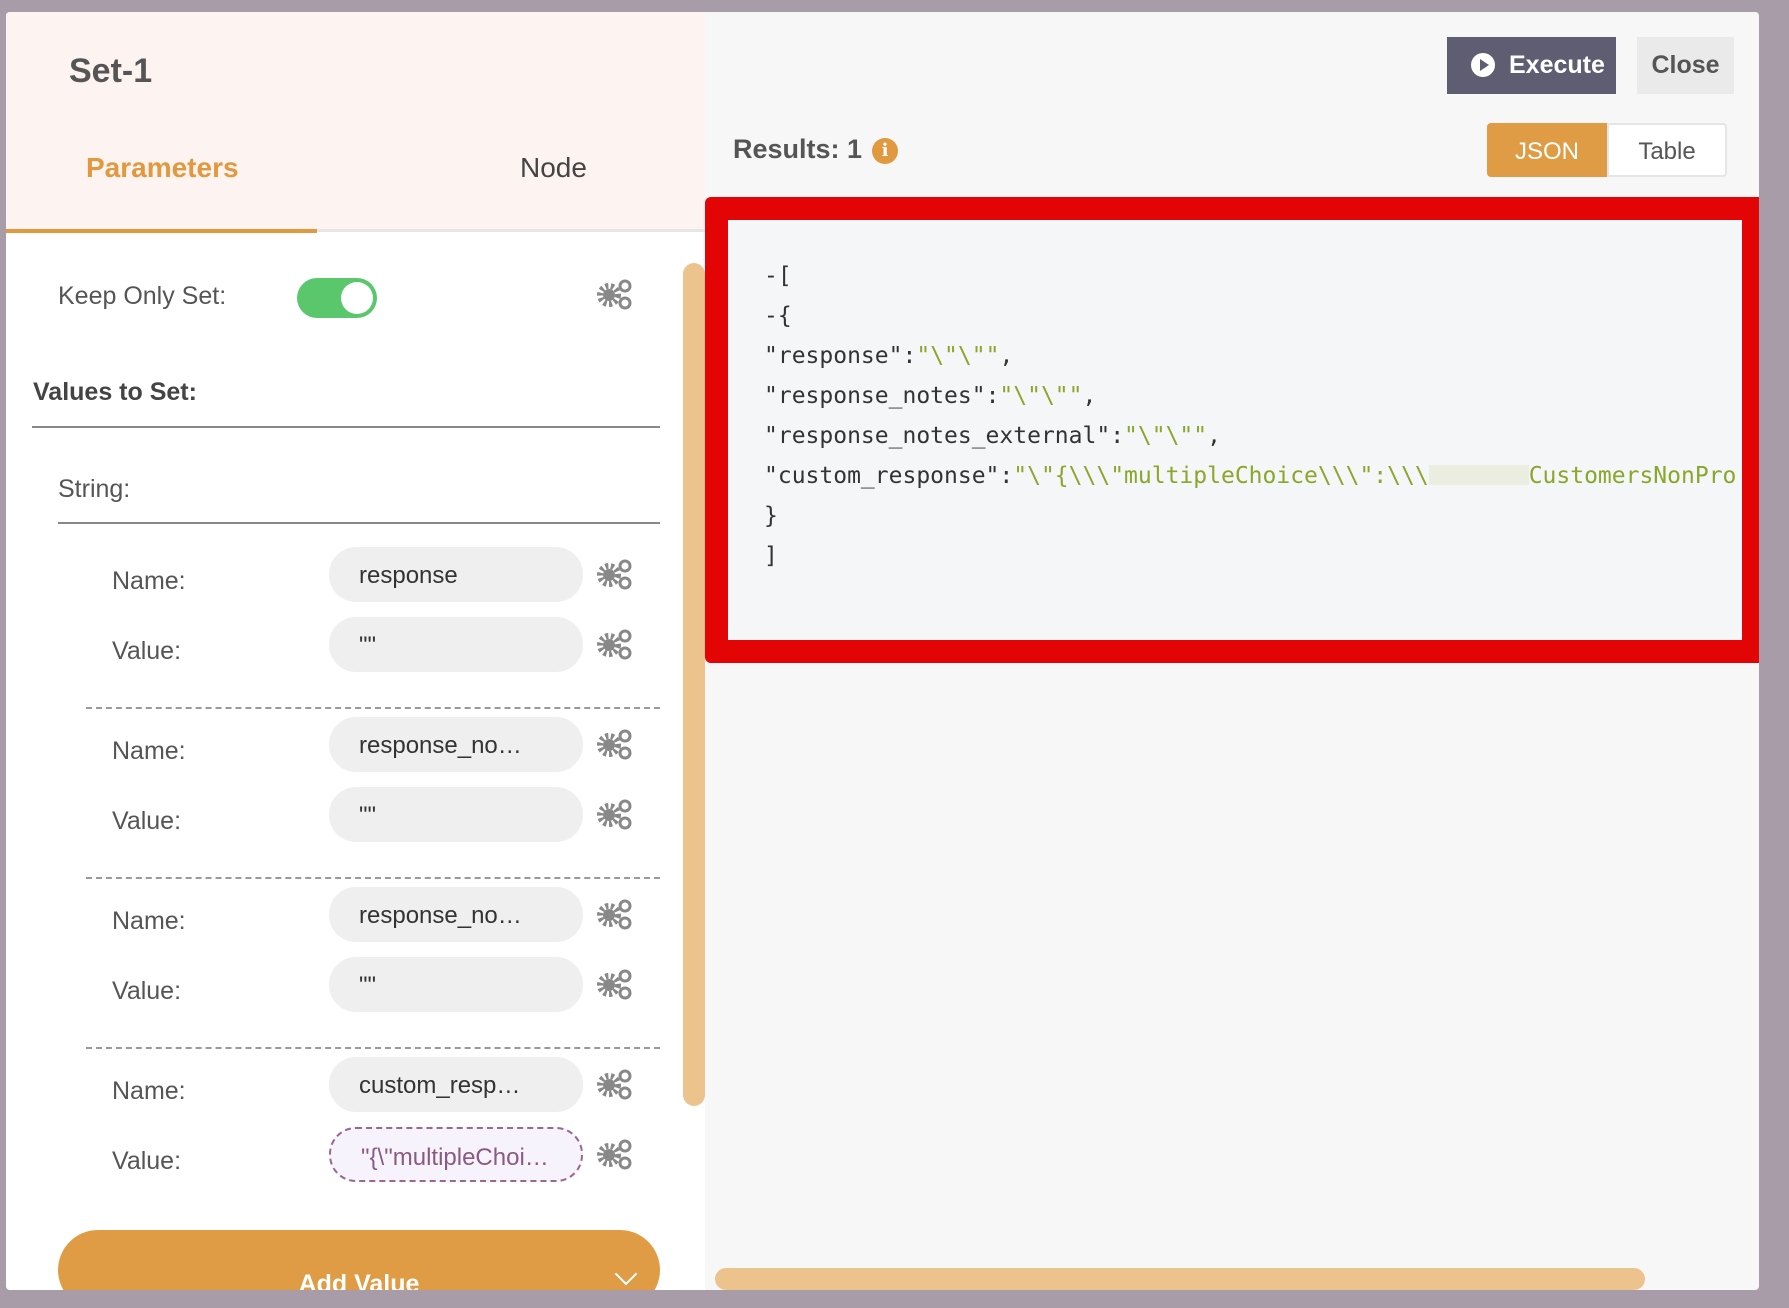  Describe the element at coordinates (771, 556) in the screenshot. I see `json-close-array: ]` at that location.